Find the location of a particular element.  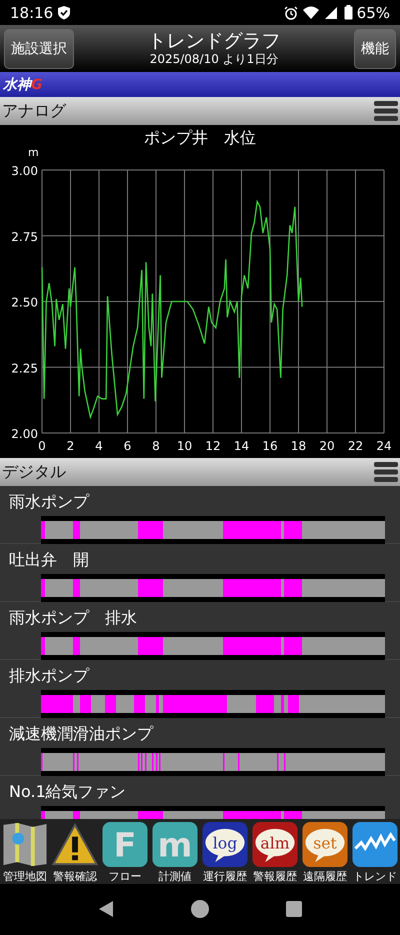

speech-bubble-icon: set is located at coordinates (325, 844).